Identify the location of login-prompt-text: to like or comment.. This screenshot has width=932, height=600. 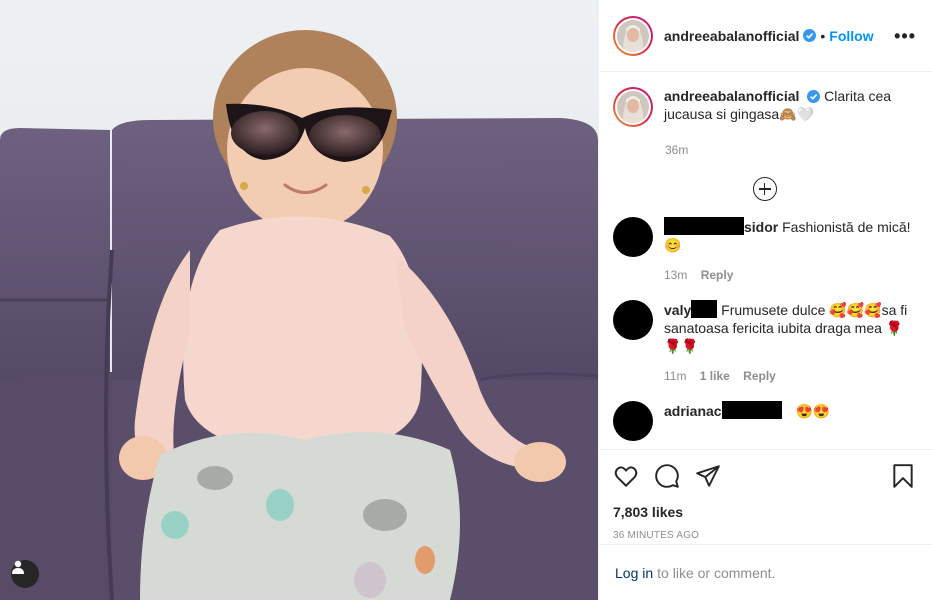
(716, 572).